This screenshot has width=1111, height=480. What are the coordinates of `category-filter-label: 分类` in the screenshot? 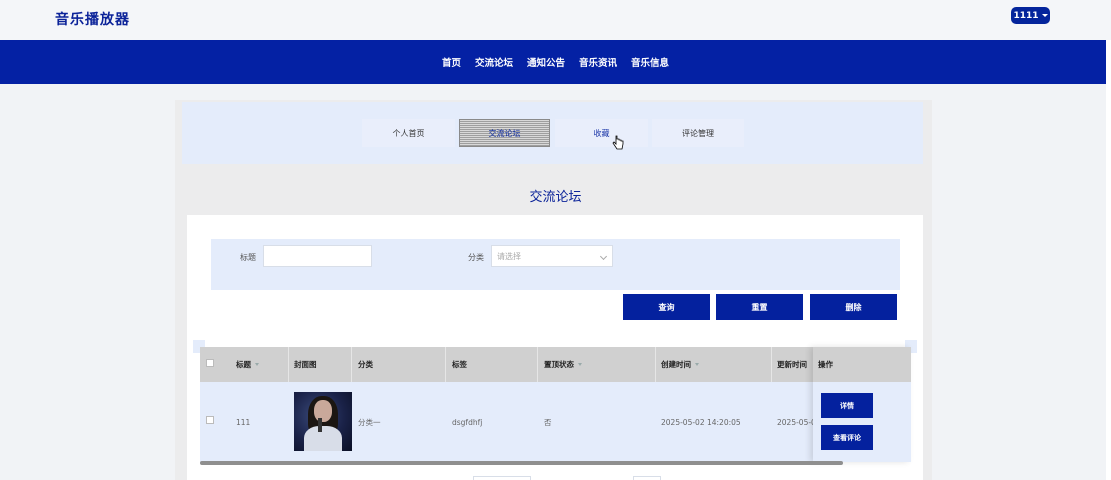 It's located at (476, 257).